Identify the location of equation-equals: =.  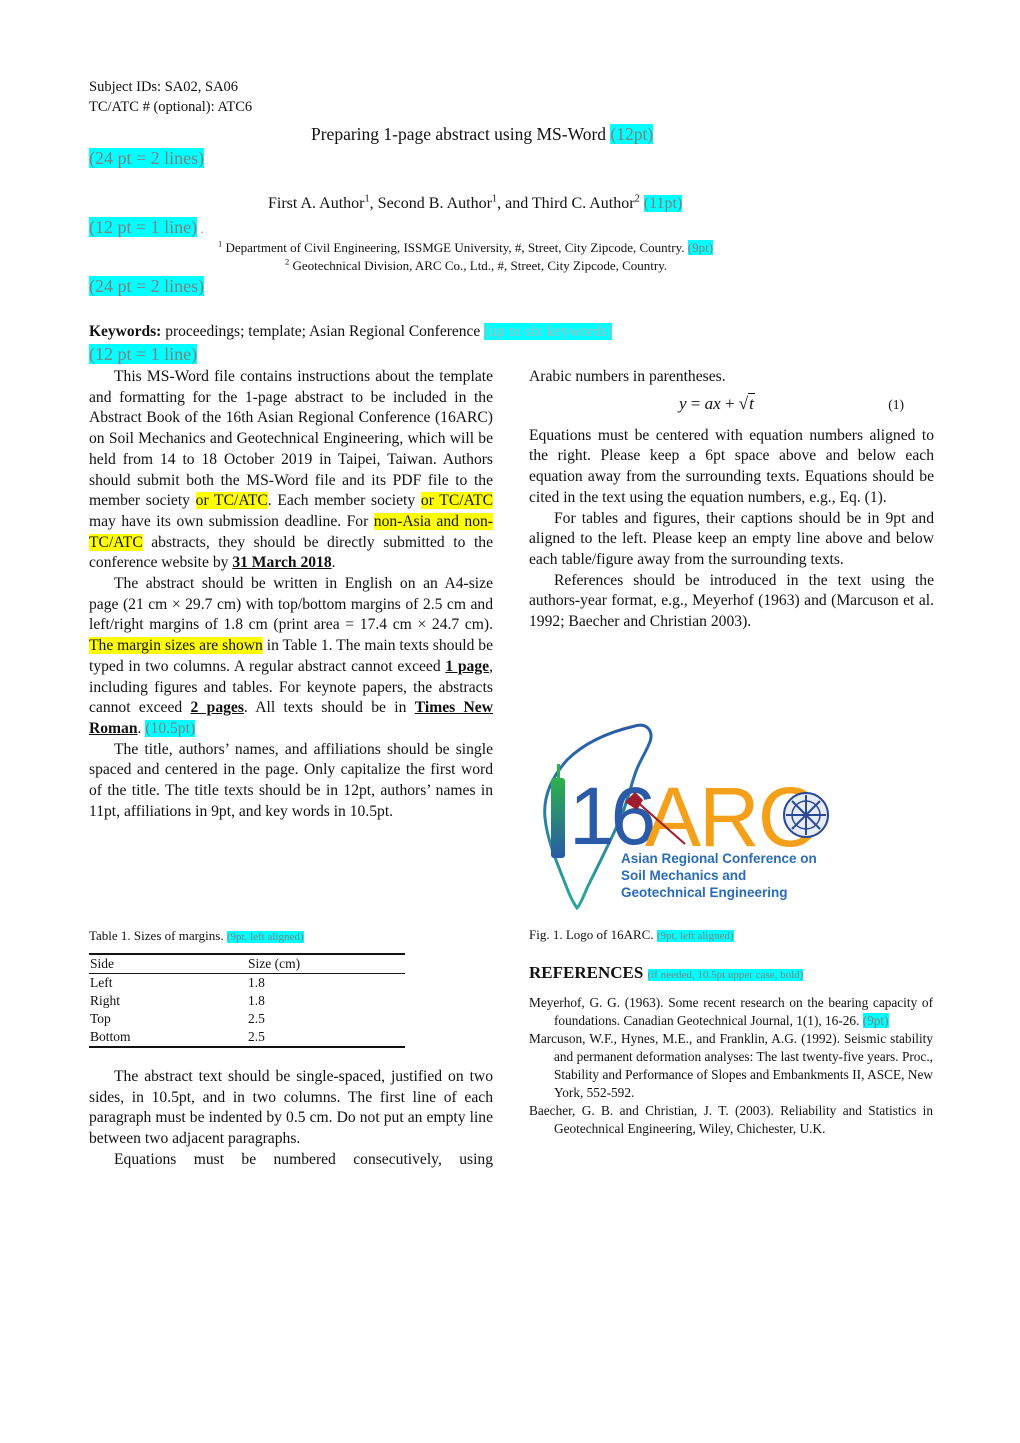
(695, 403).